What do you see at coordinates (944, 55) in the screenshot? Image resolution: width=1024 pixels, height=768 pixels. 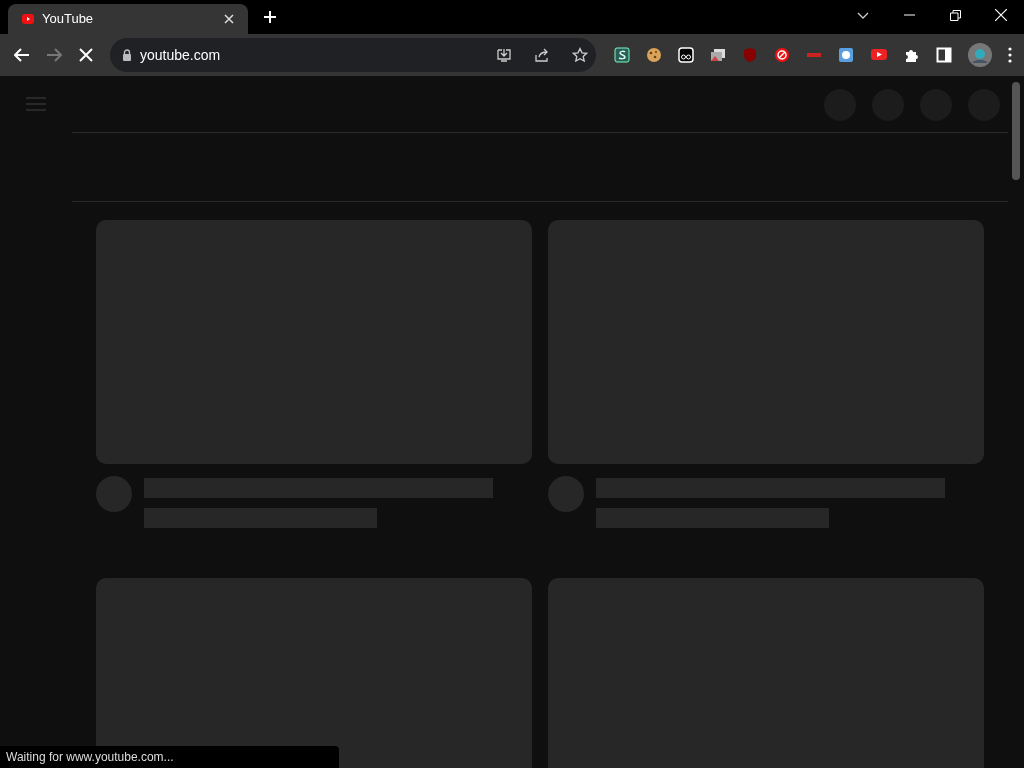 I see `side-panel-icon` at bounding box center [944, 55].